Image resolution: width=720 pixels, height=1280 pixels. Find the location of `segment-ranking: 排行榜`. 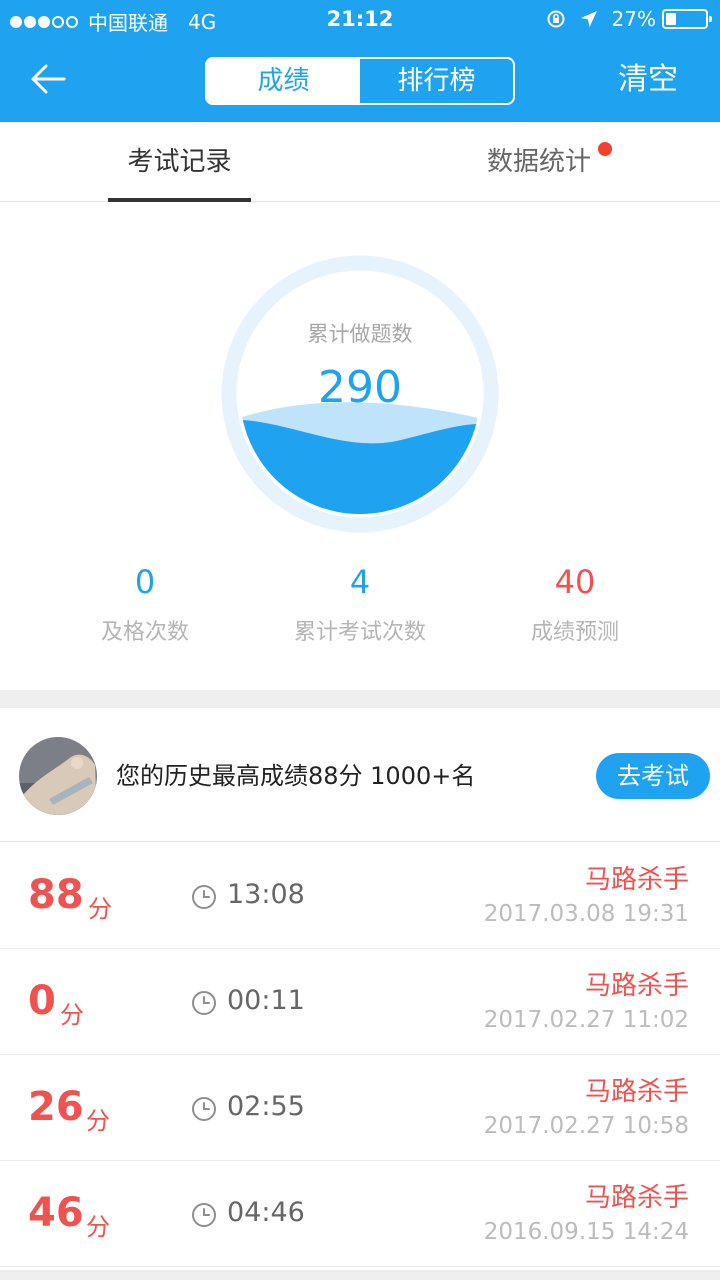

segment-ranking: 排行榜 is located at coordinates (436, 81).